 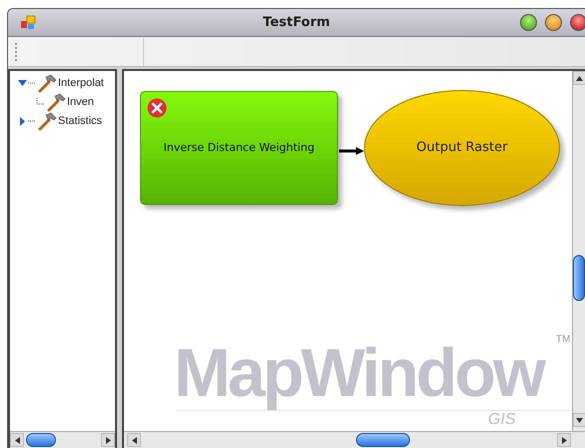 What do you see at coordinates (296, 22) in the screenshot?
I see `window-title: TestForm` at bounding box center [296, 22].